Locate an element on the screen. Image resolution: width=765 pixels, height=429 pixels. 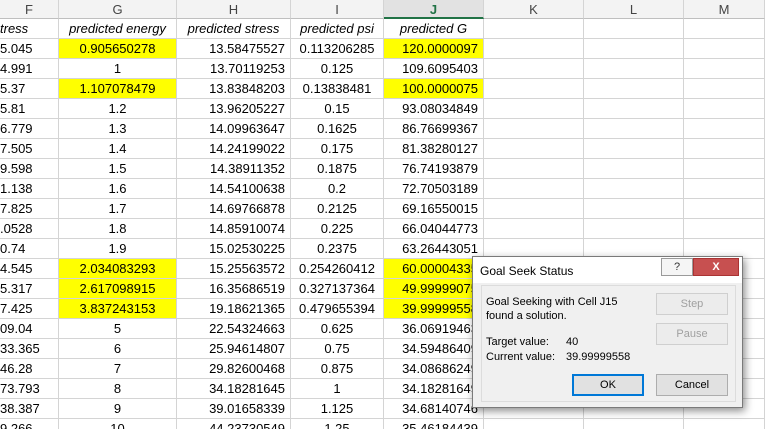
cell-j: 34.18281649 is located at coordinates (434, 389).